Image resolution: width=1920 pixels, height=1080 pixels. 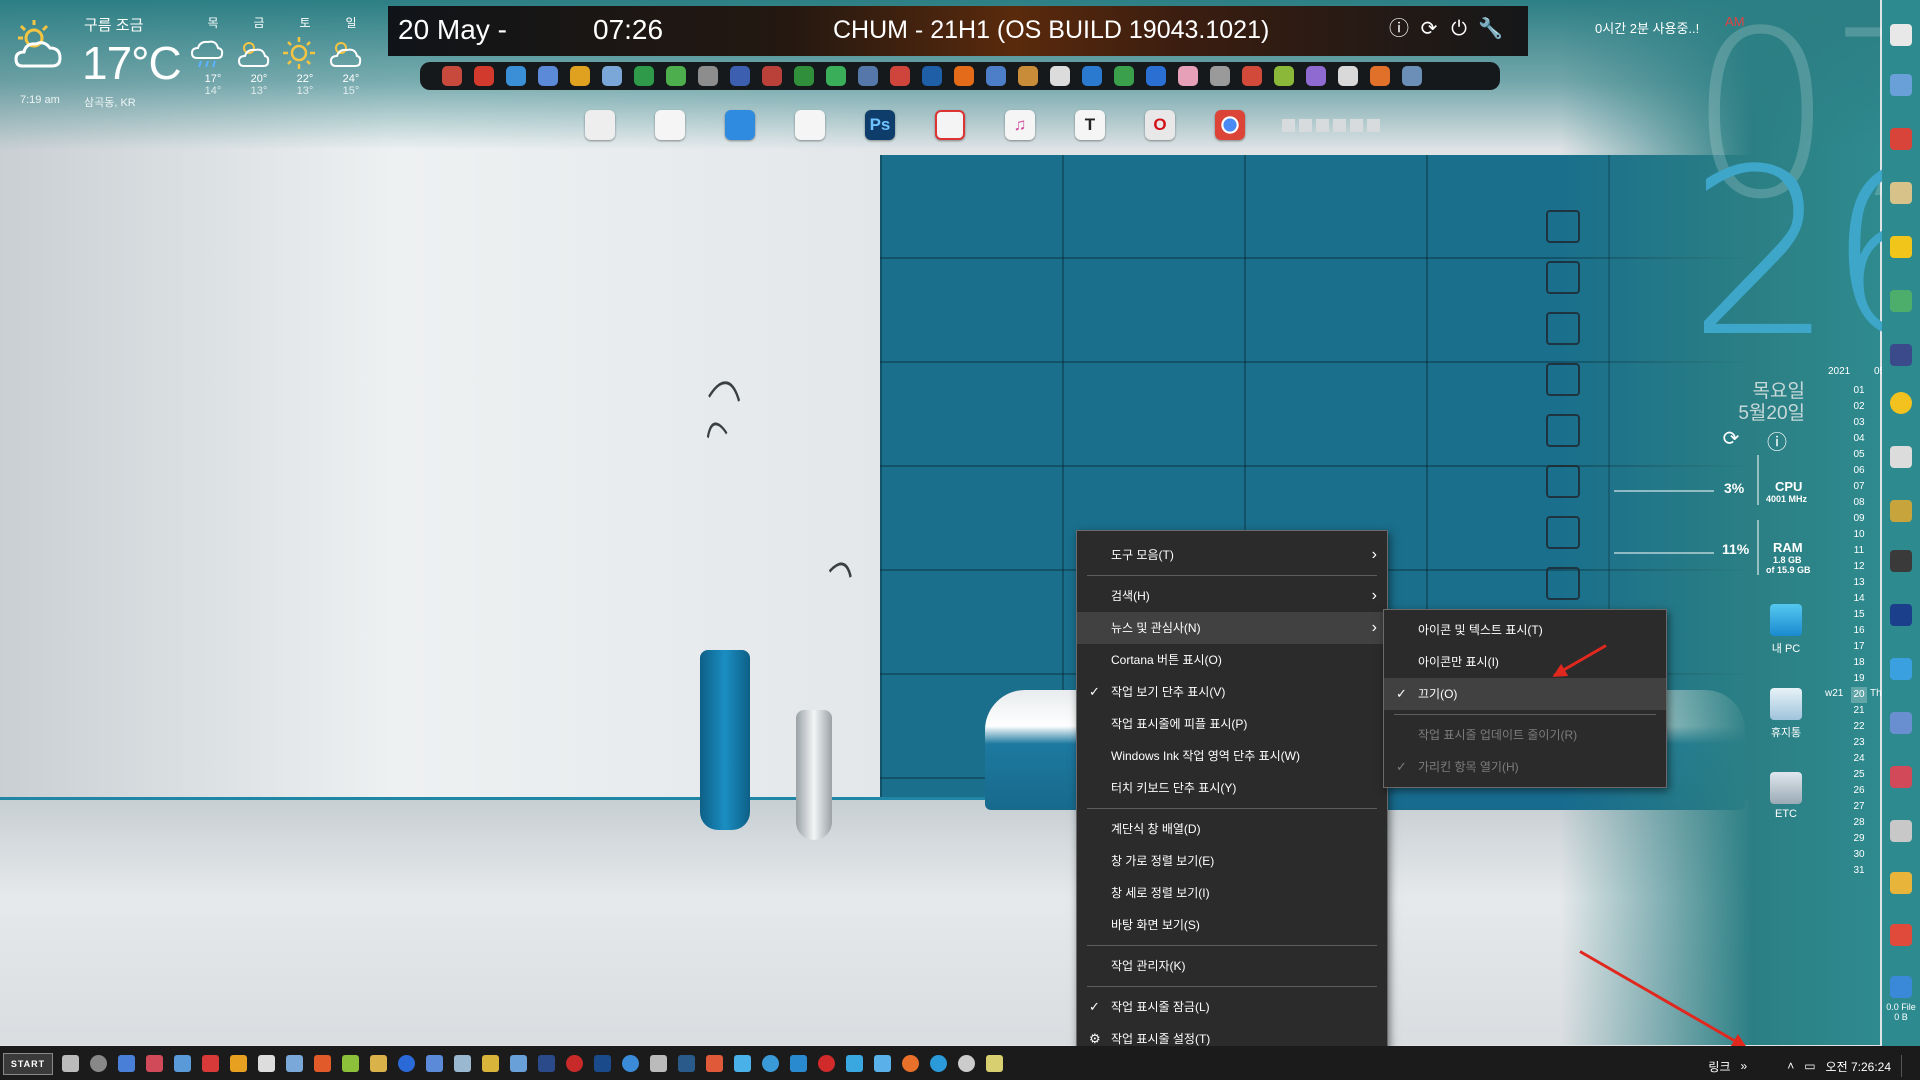 What do you see at coordinates (1563, 226) in the screenshot?
I see `terminal-icon` at bounding box center [1563, 226].